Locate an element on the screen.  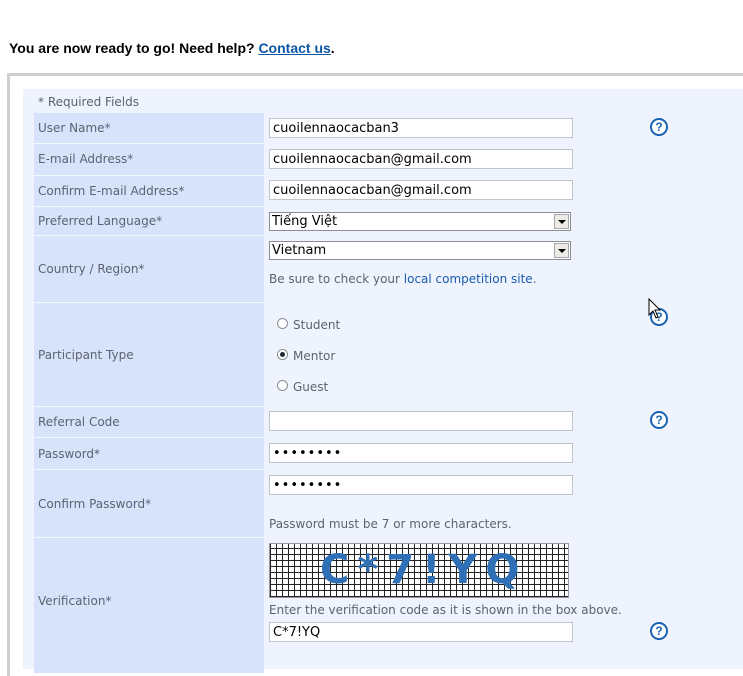
required-fields-note: * Required Fields is located at coordinates (88, 102).